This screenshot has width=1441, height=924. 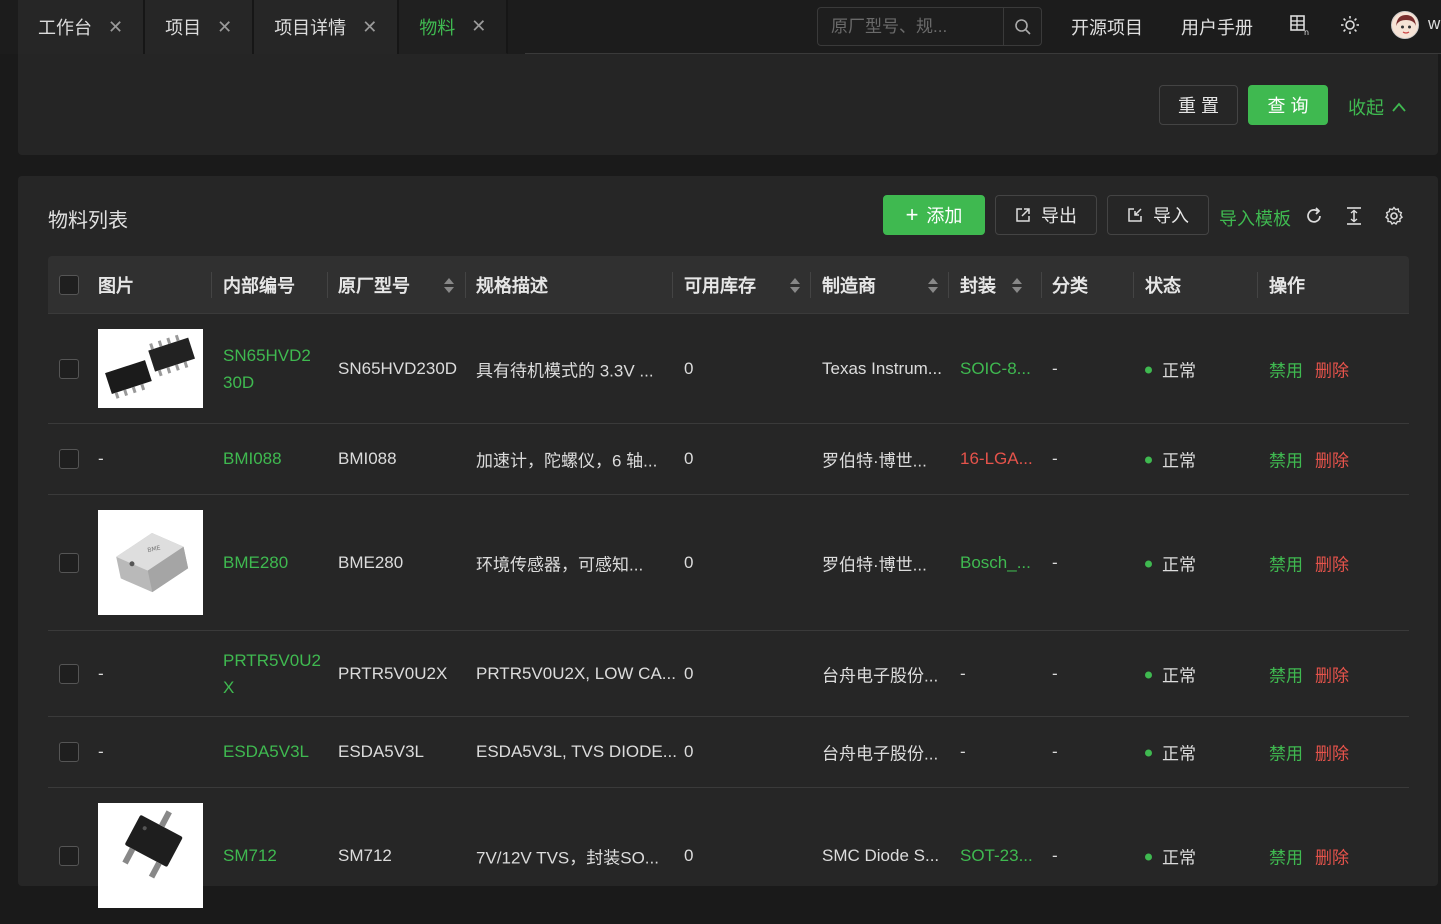 What do you see at coordinates (720, 27) in the screenshot?
I see `top-bar: 工作台 ✕ 项目 ✕ 项目详情 ✕ 物料 ✕ 开源项目 用户手册 n w` at bounding box center [720, 27].